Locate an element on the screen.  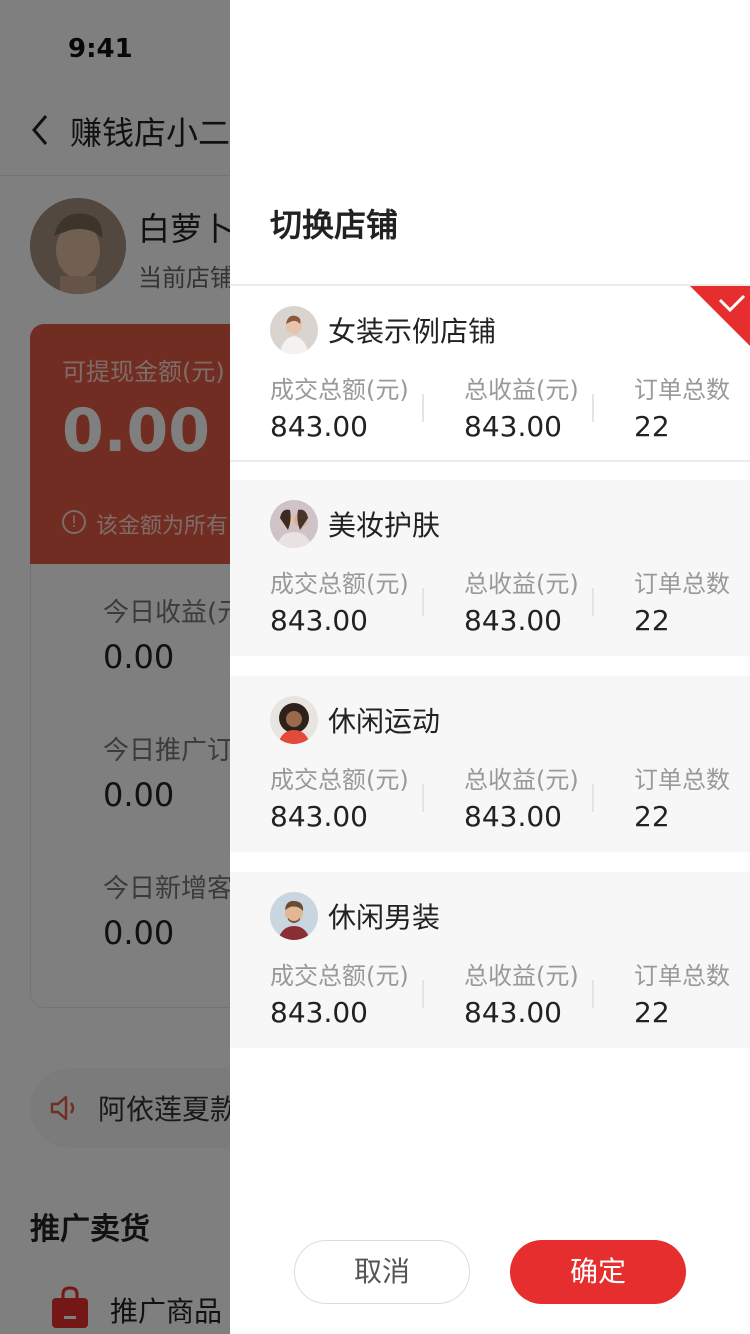
shop-name: 女装示例店铺 is located at coordinates (412, 331).